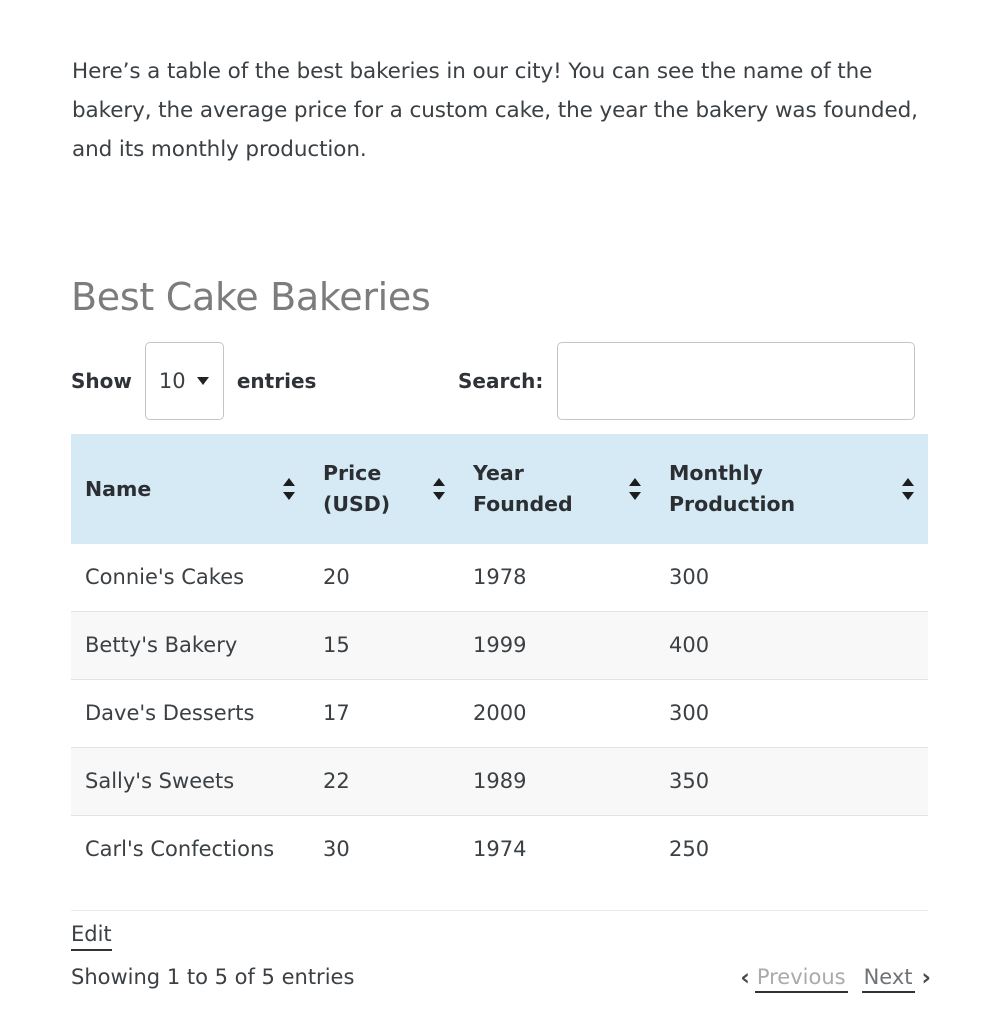 This screenshot has width=987, height=1029. I want to click on search-input, so click(736, 381).